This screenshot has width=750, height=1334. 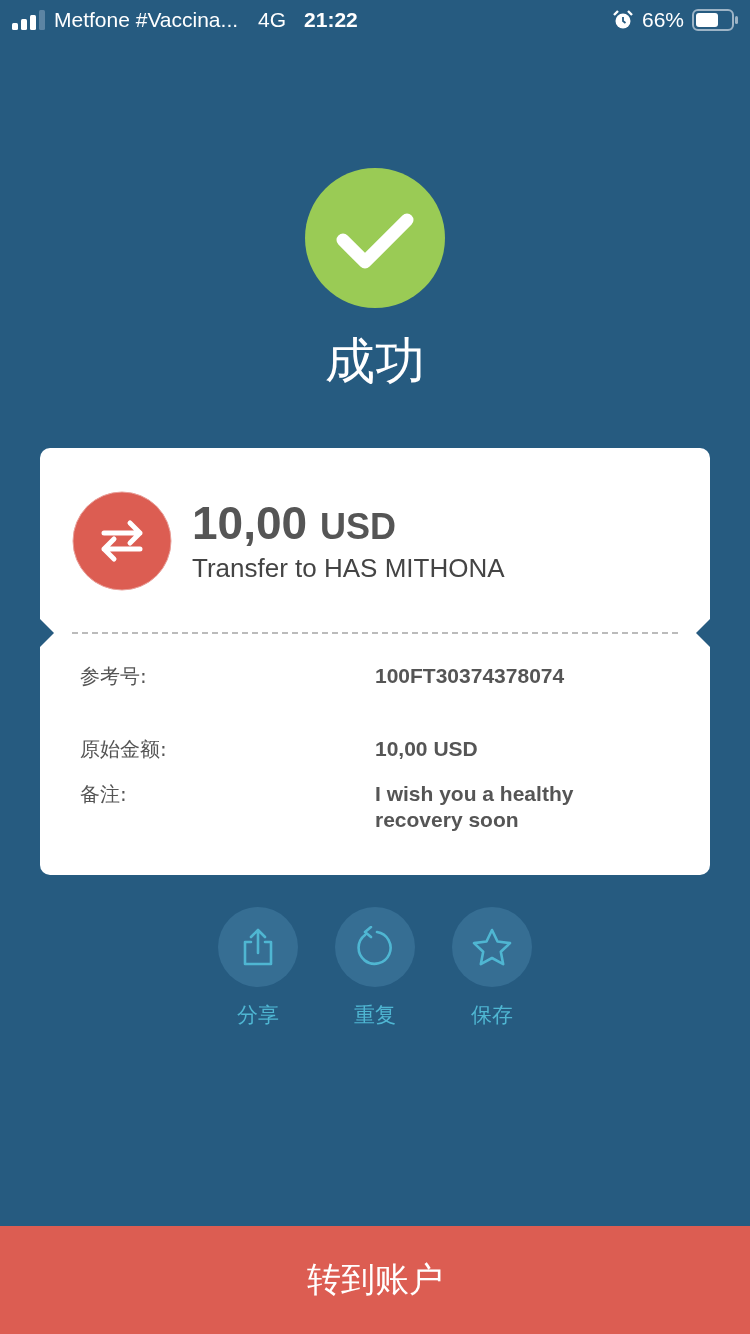 What do you see at coordinates (622, 20) in the screenshot?
I see `alarm-clock-icon` at bounding box center [622, 20].